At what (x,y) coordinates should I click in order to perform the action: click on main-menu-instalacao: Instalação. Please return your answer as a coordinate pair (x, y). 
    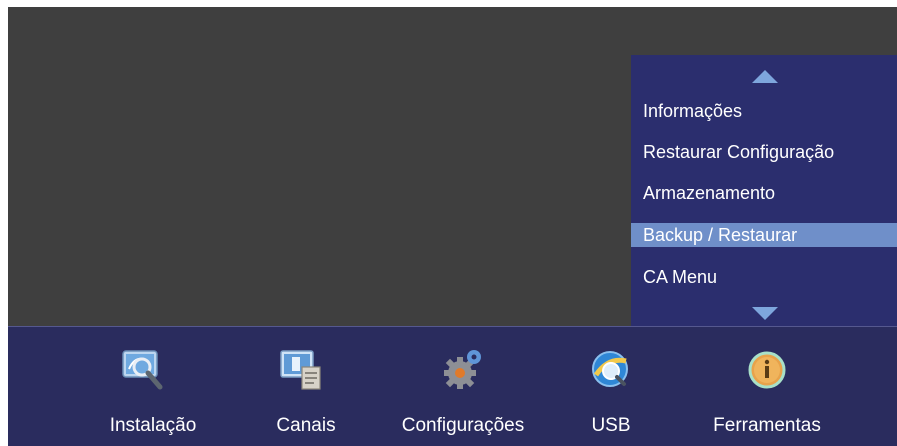
    Looking at the image, I should click on (153, 386).